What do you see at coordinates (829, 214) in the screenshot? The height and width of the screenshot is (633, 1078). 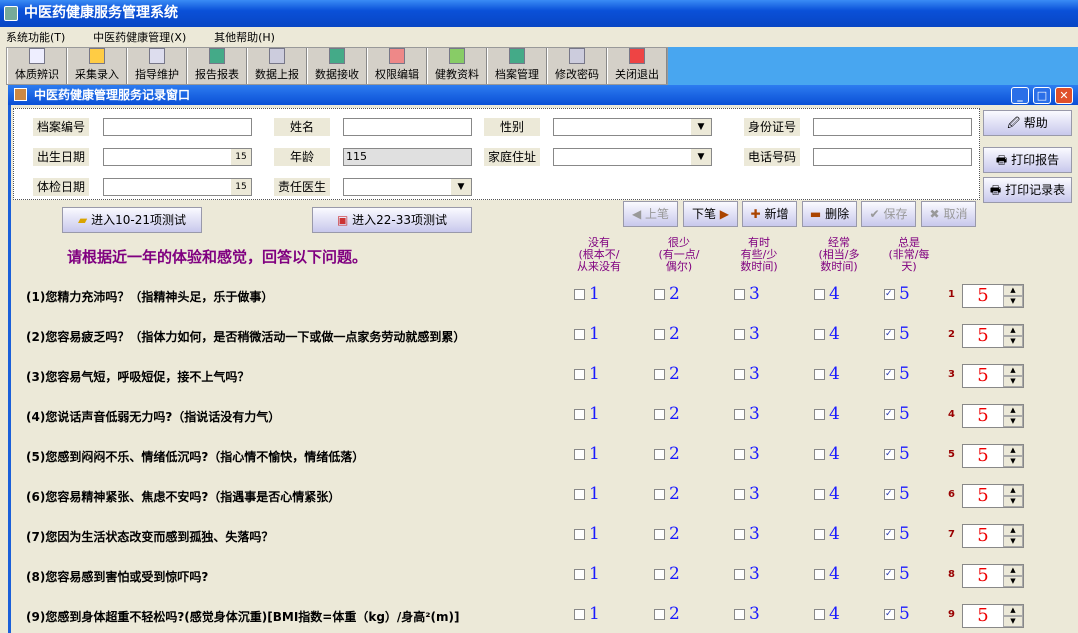 I see `delete-button: ▬ 删除` at bounding box center [829, 214].